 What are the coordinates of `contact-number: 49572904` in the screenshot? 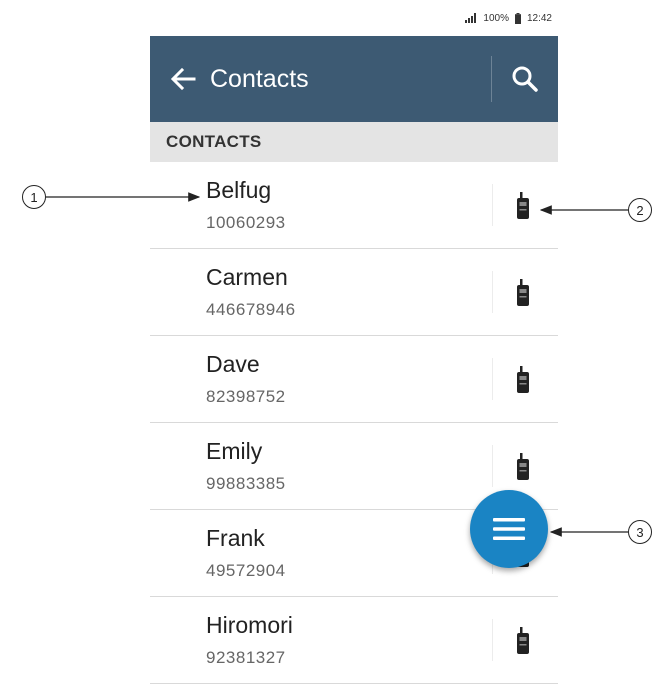 It's located at (246, 570).